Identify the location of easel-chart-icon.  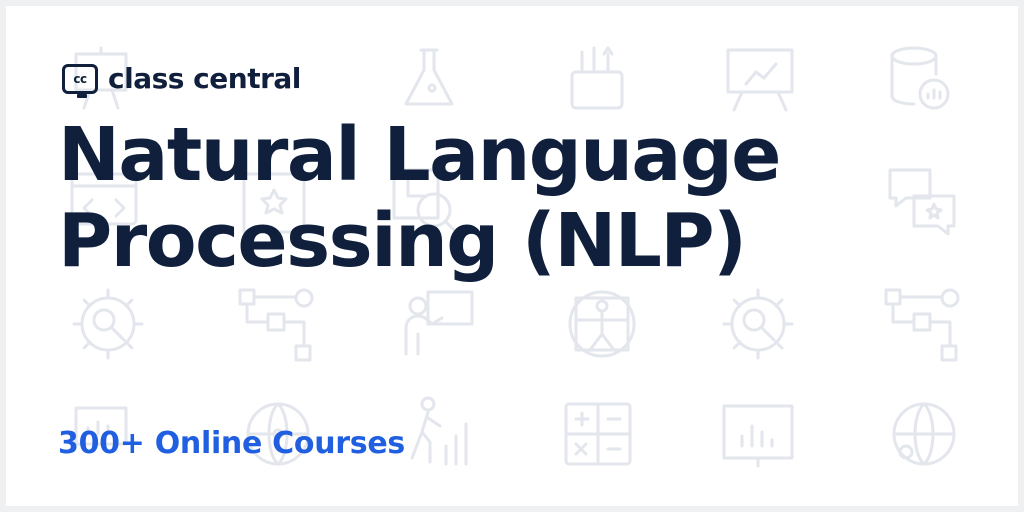
(760, 80).